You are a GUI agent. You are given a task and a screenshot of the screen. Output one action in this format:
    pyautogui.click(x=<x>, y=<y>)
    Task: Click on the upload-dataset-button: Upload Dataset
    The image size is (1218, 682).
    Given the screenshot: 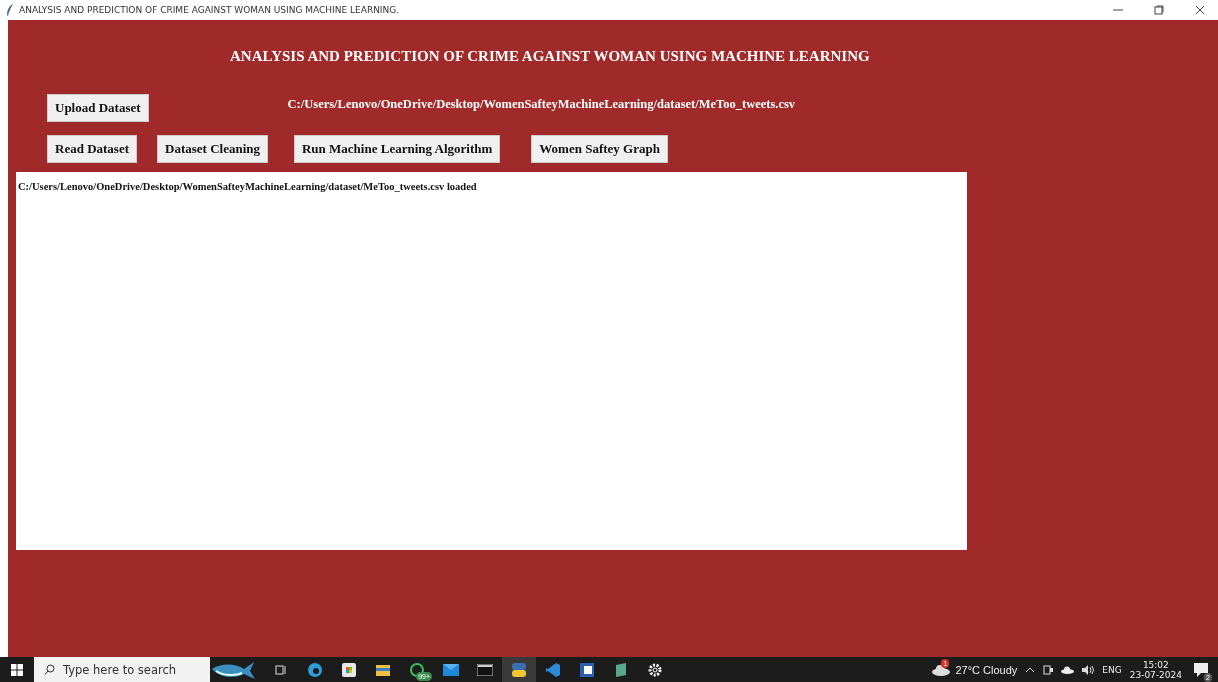 What is the action you would take?
    pyautogui.click(x=98, y=108)
    